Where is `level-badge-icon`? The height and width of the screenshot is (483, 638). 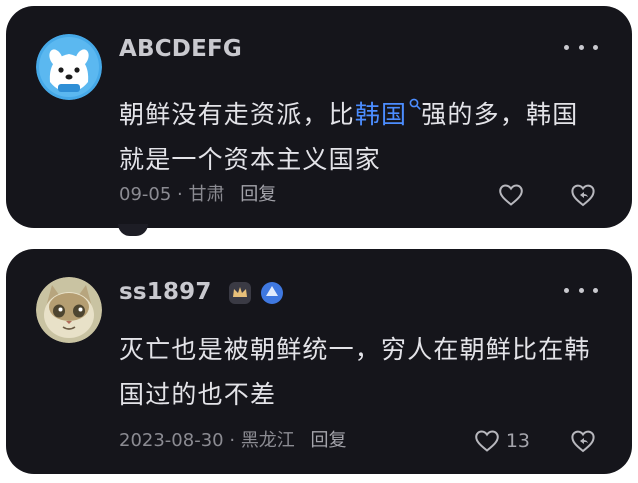
level-badge-icon is located at coordinates (271, 292).